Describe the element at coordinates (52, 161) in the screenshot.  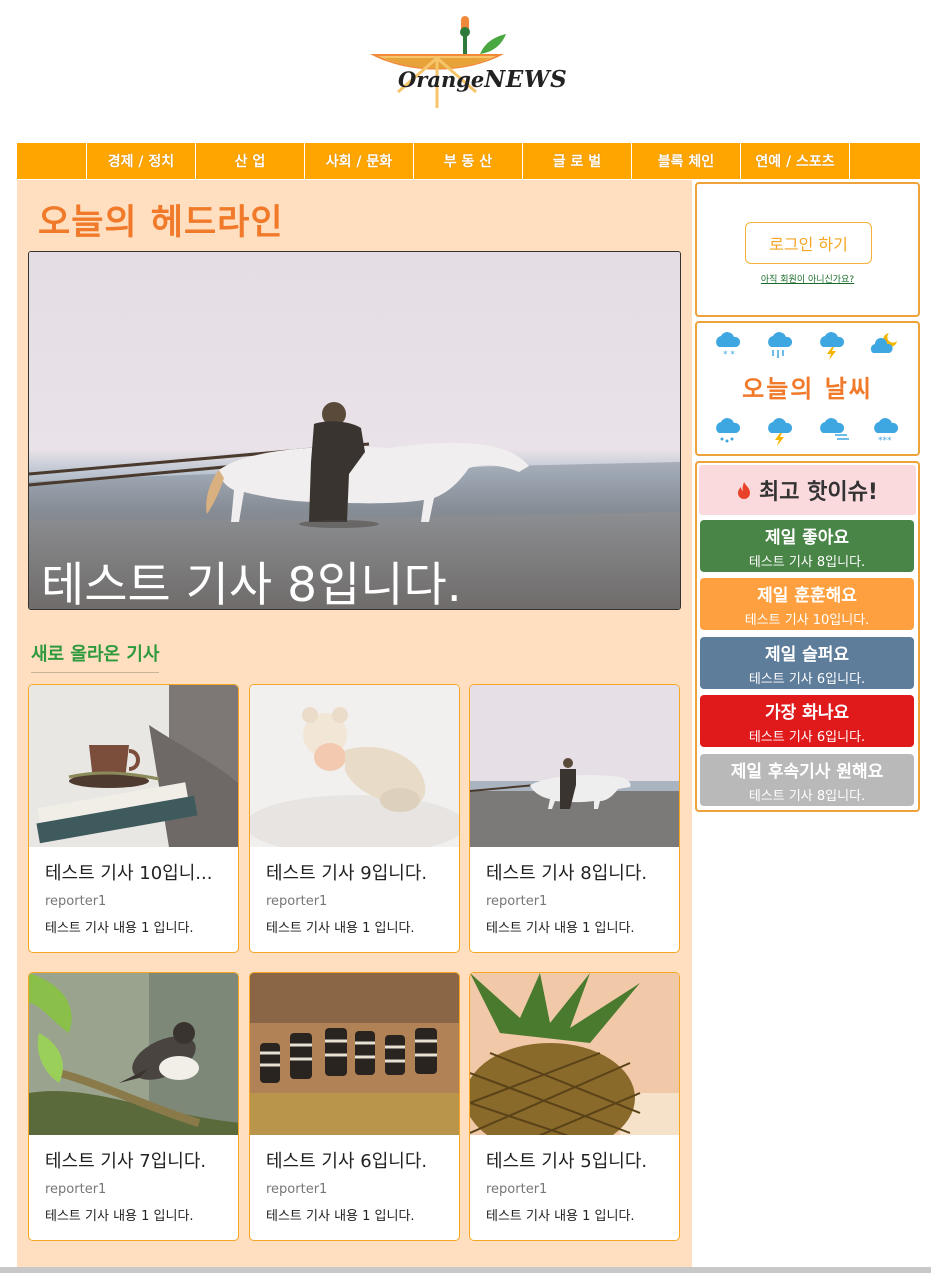
I see `nav-spacer` at that location.